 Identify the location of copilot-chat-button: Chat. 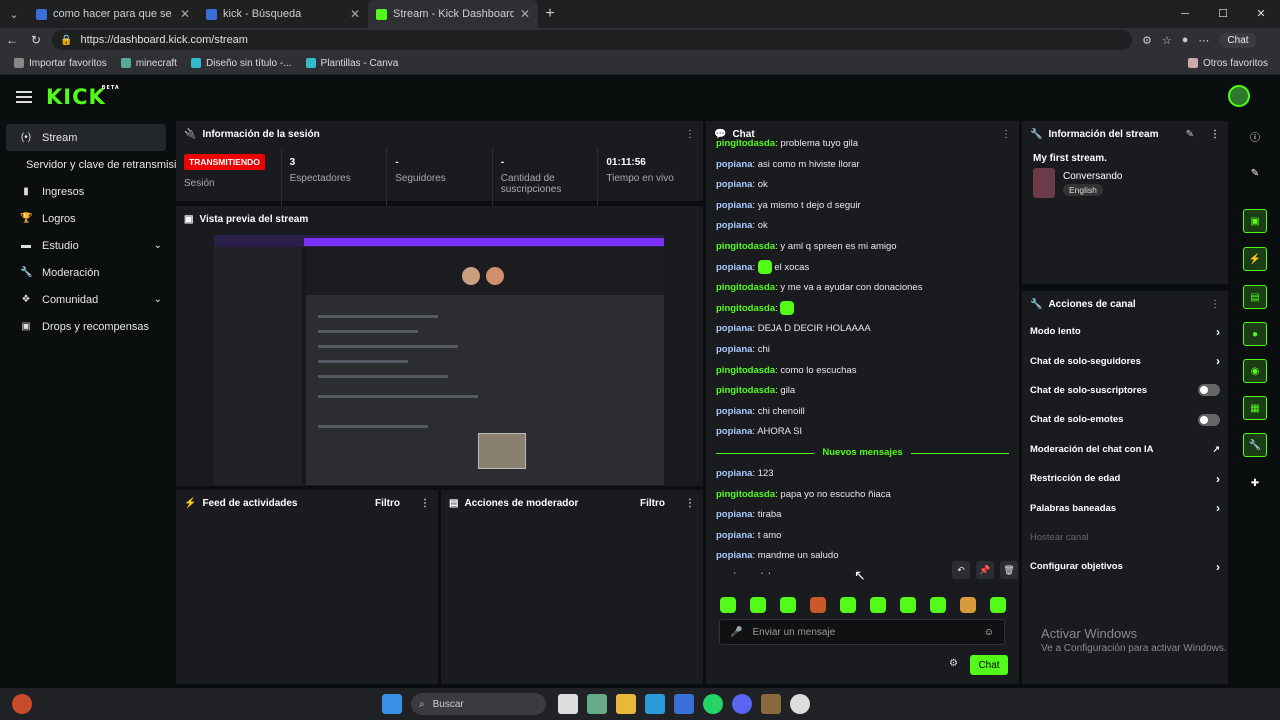
(1238, 40).